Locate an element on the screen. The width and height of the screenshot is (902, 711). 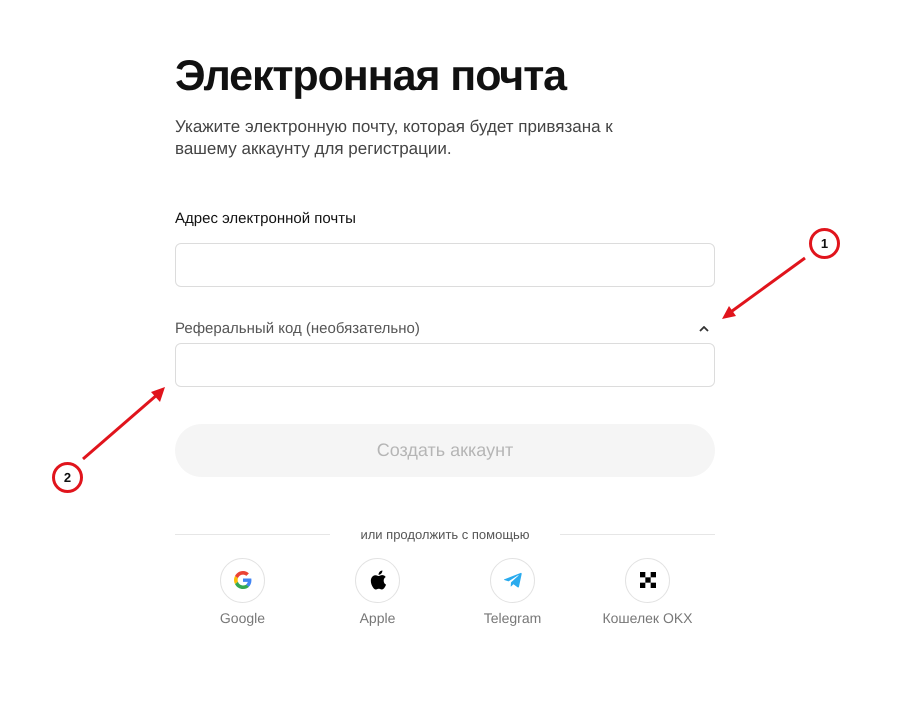
checker-icon is located at coordinates (648, 580).